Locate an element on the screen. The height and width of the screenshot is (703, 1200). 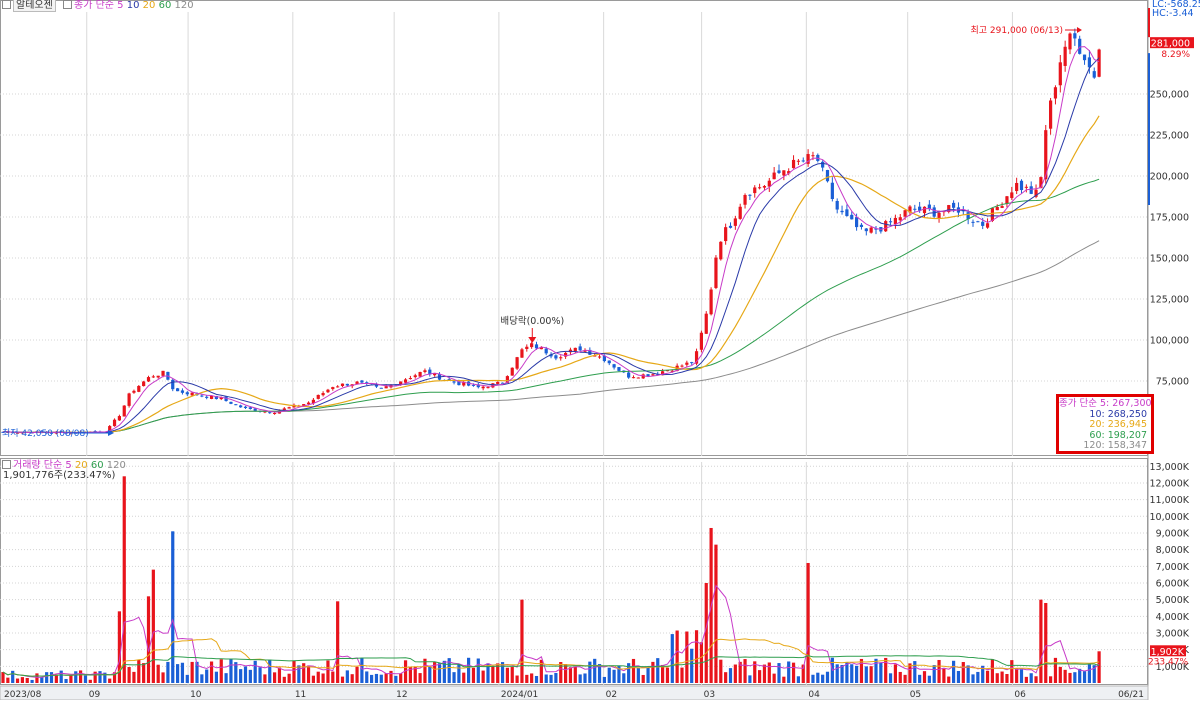
ma-period-60: 60 is located at coordinates (165, 5).